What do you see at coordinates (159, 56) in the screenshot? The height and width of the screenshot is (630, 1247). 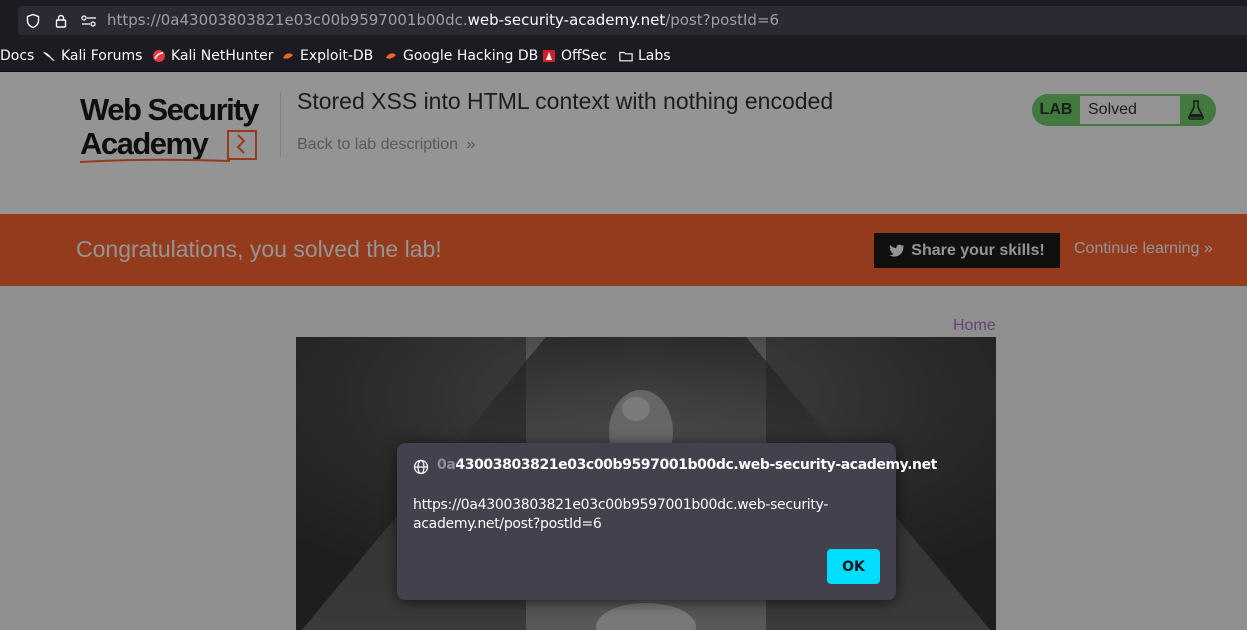 I see `nethunter-icon` at bounding box center [159, 56].